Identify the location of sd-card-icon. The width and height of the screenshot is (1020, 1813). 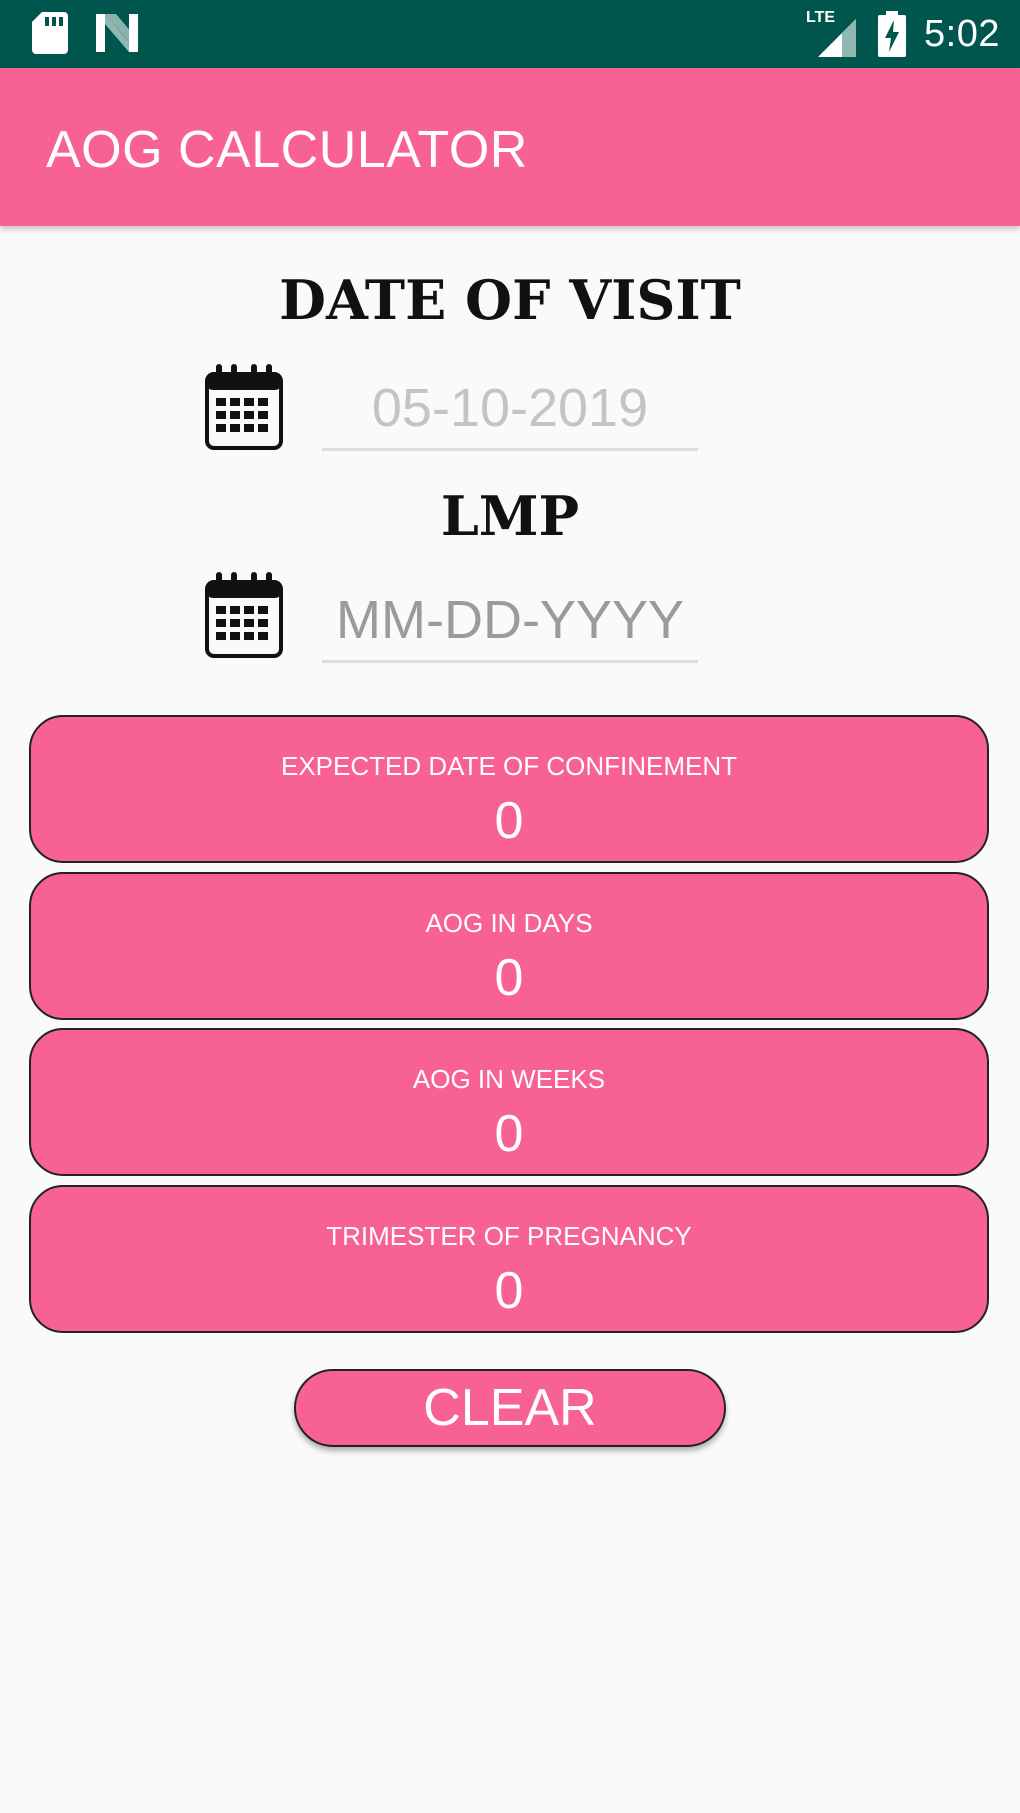
(50, 33).